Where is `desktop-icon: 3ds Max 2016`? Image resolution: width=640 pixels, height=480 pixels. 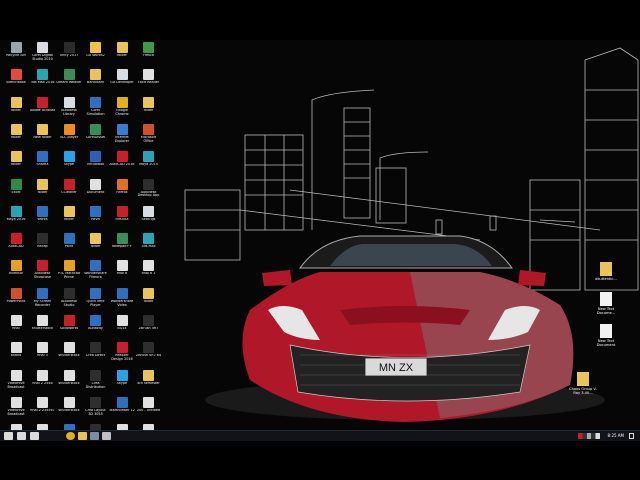
desktop-icon: 3ds Max 2016 is located at coordinates (43, 81).